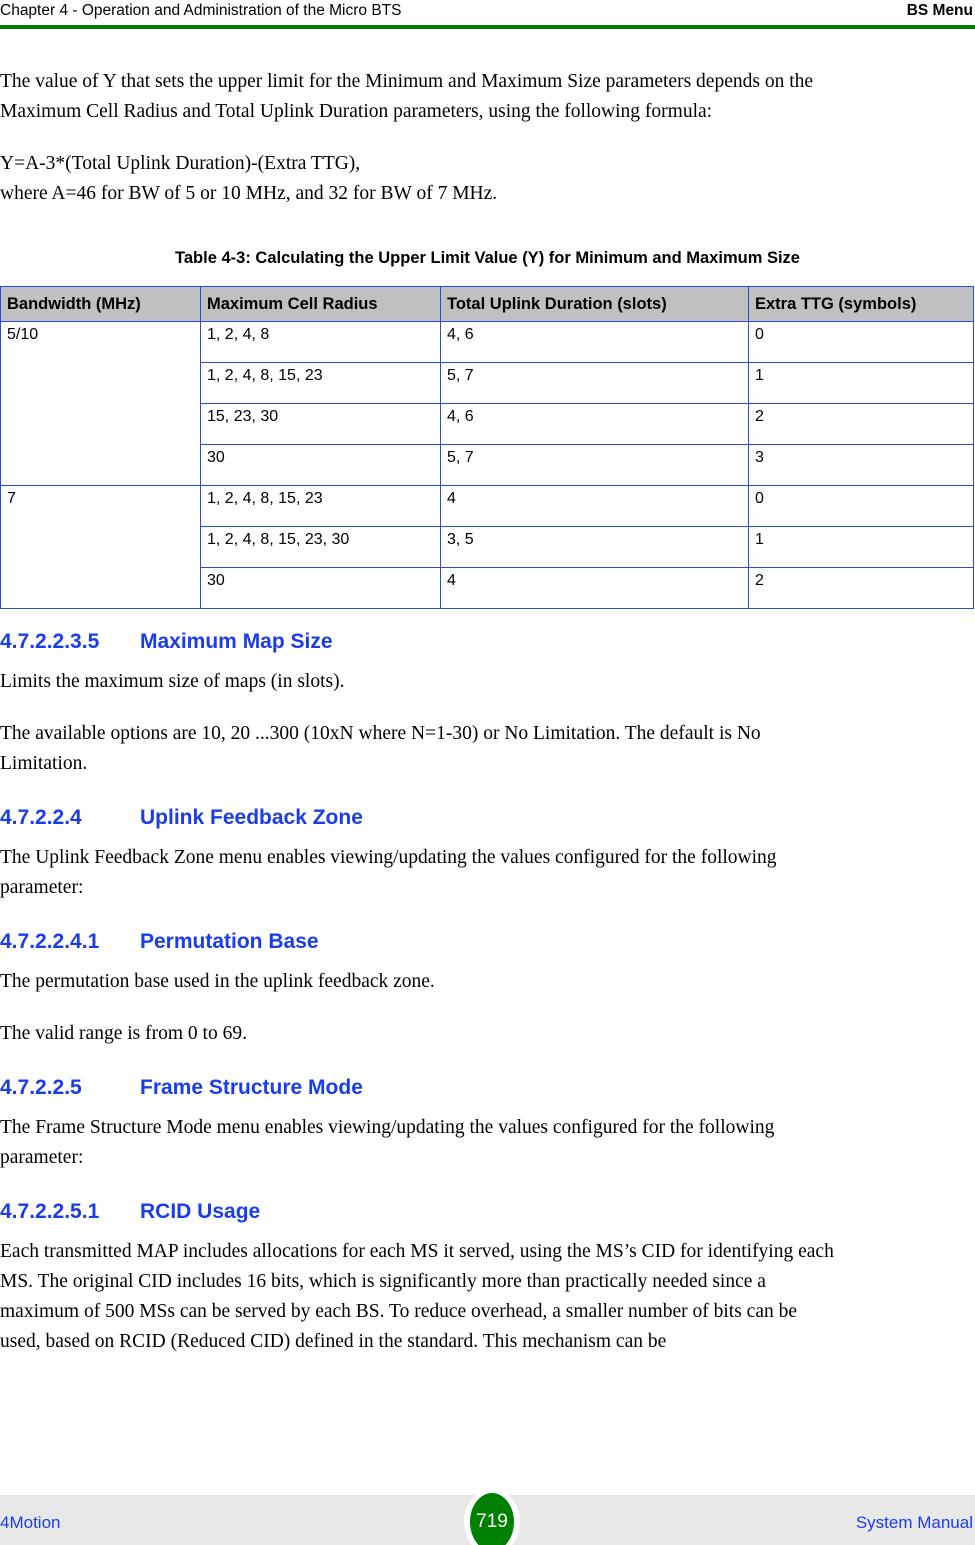 The width and height of the screenshot is (975, 1545). Describe the element at coordinates (487, 642) in the screenshot. I see `heading-maximum-map-size: 4.7.2.2.3.5 Maximum Map Size` at that location.